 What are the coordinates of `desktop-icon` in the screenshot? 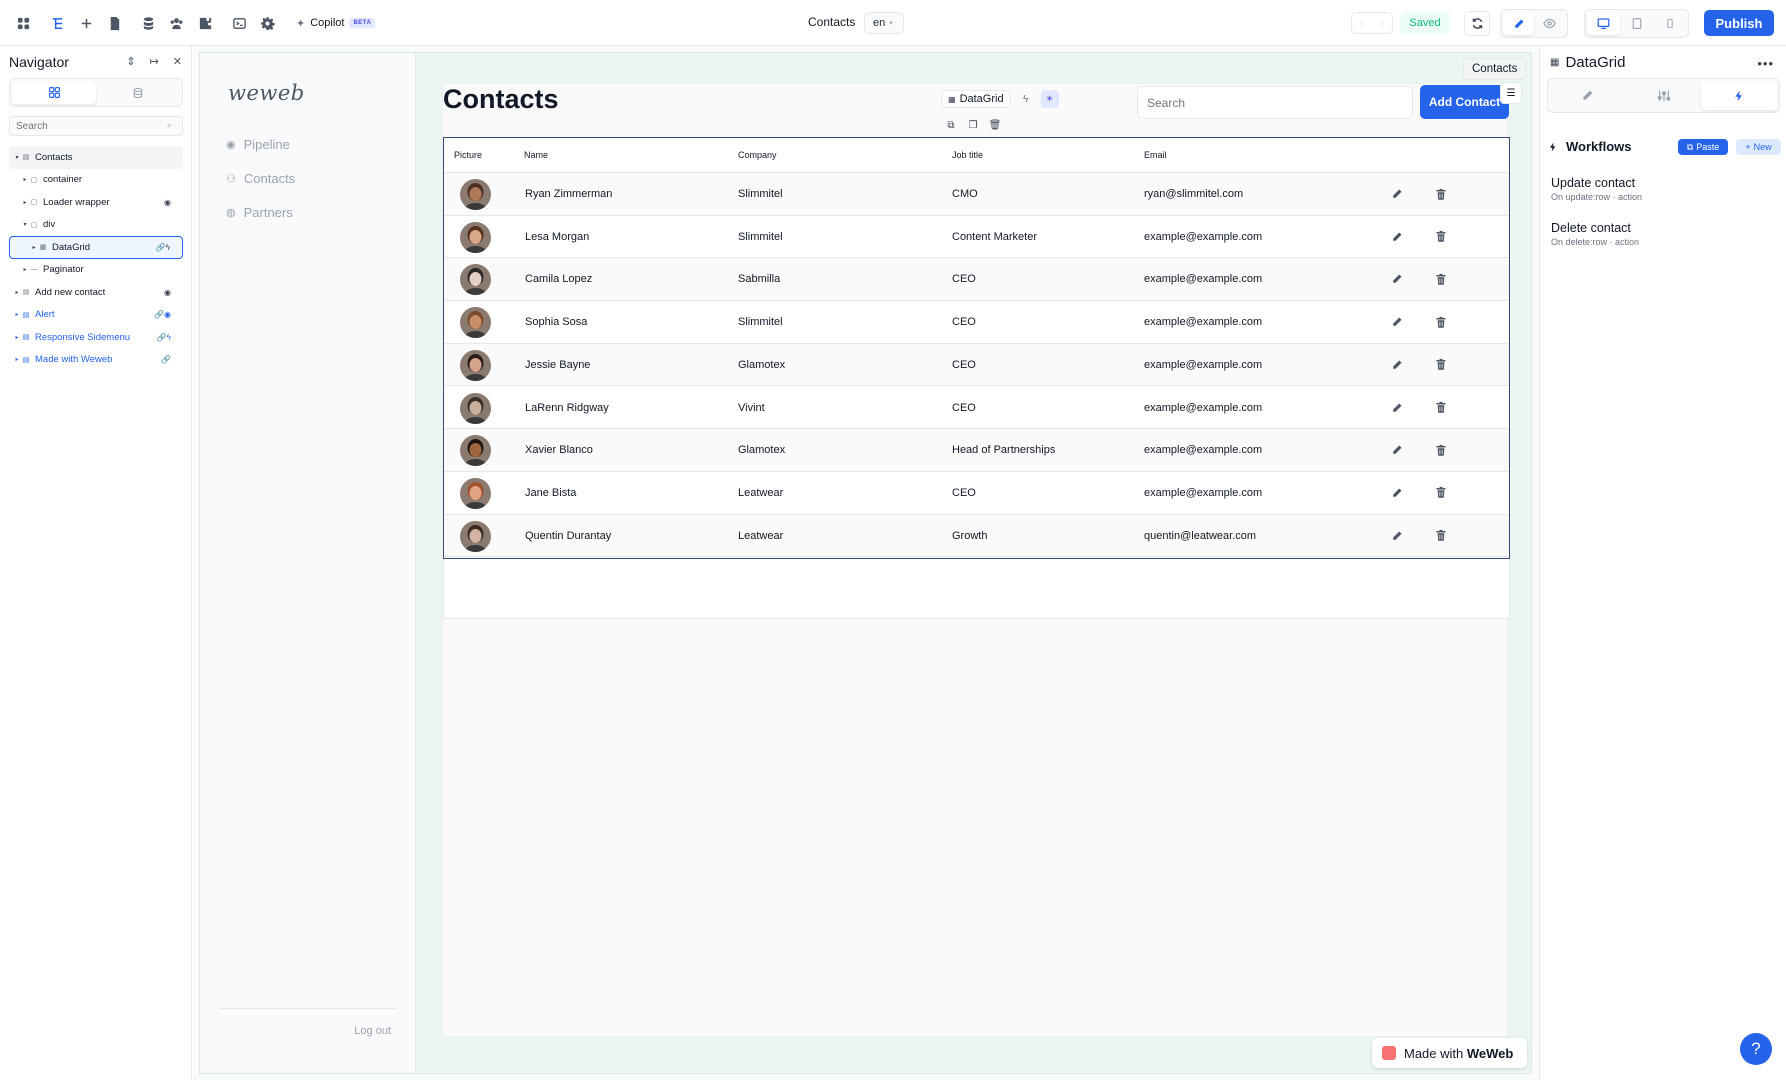 It's located at (1603, 23).